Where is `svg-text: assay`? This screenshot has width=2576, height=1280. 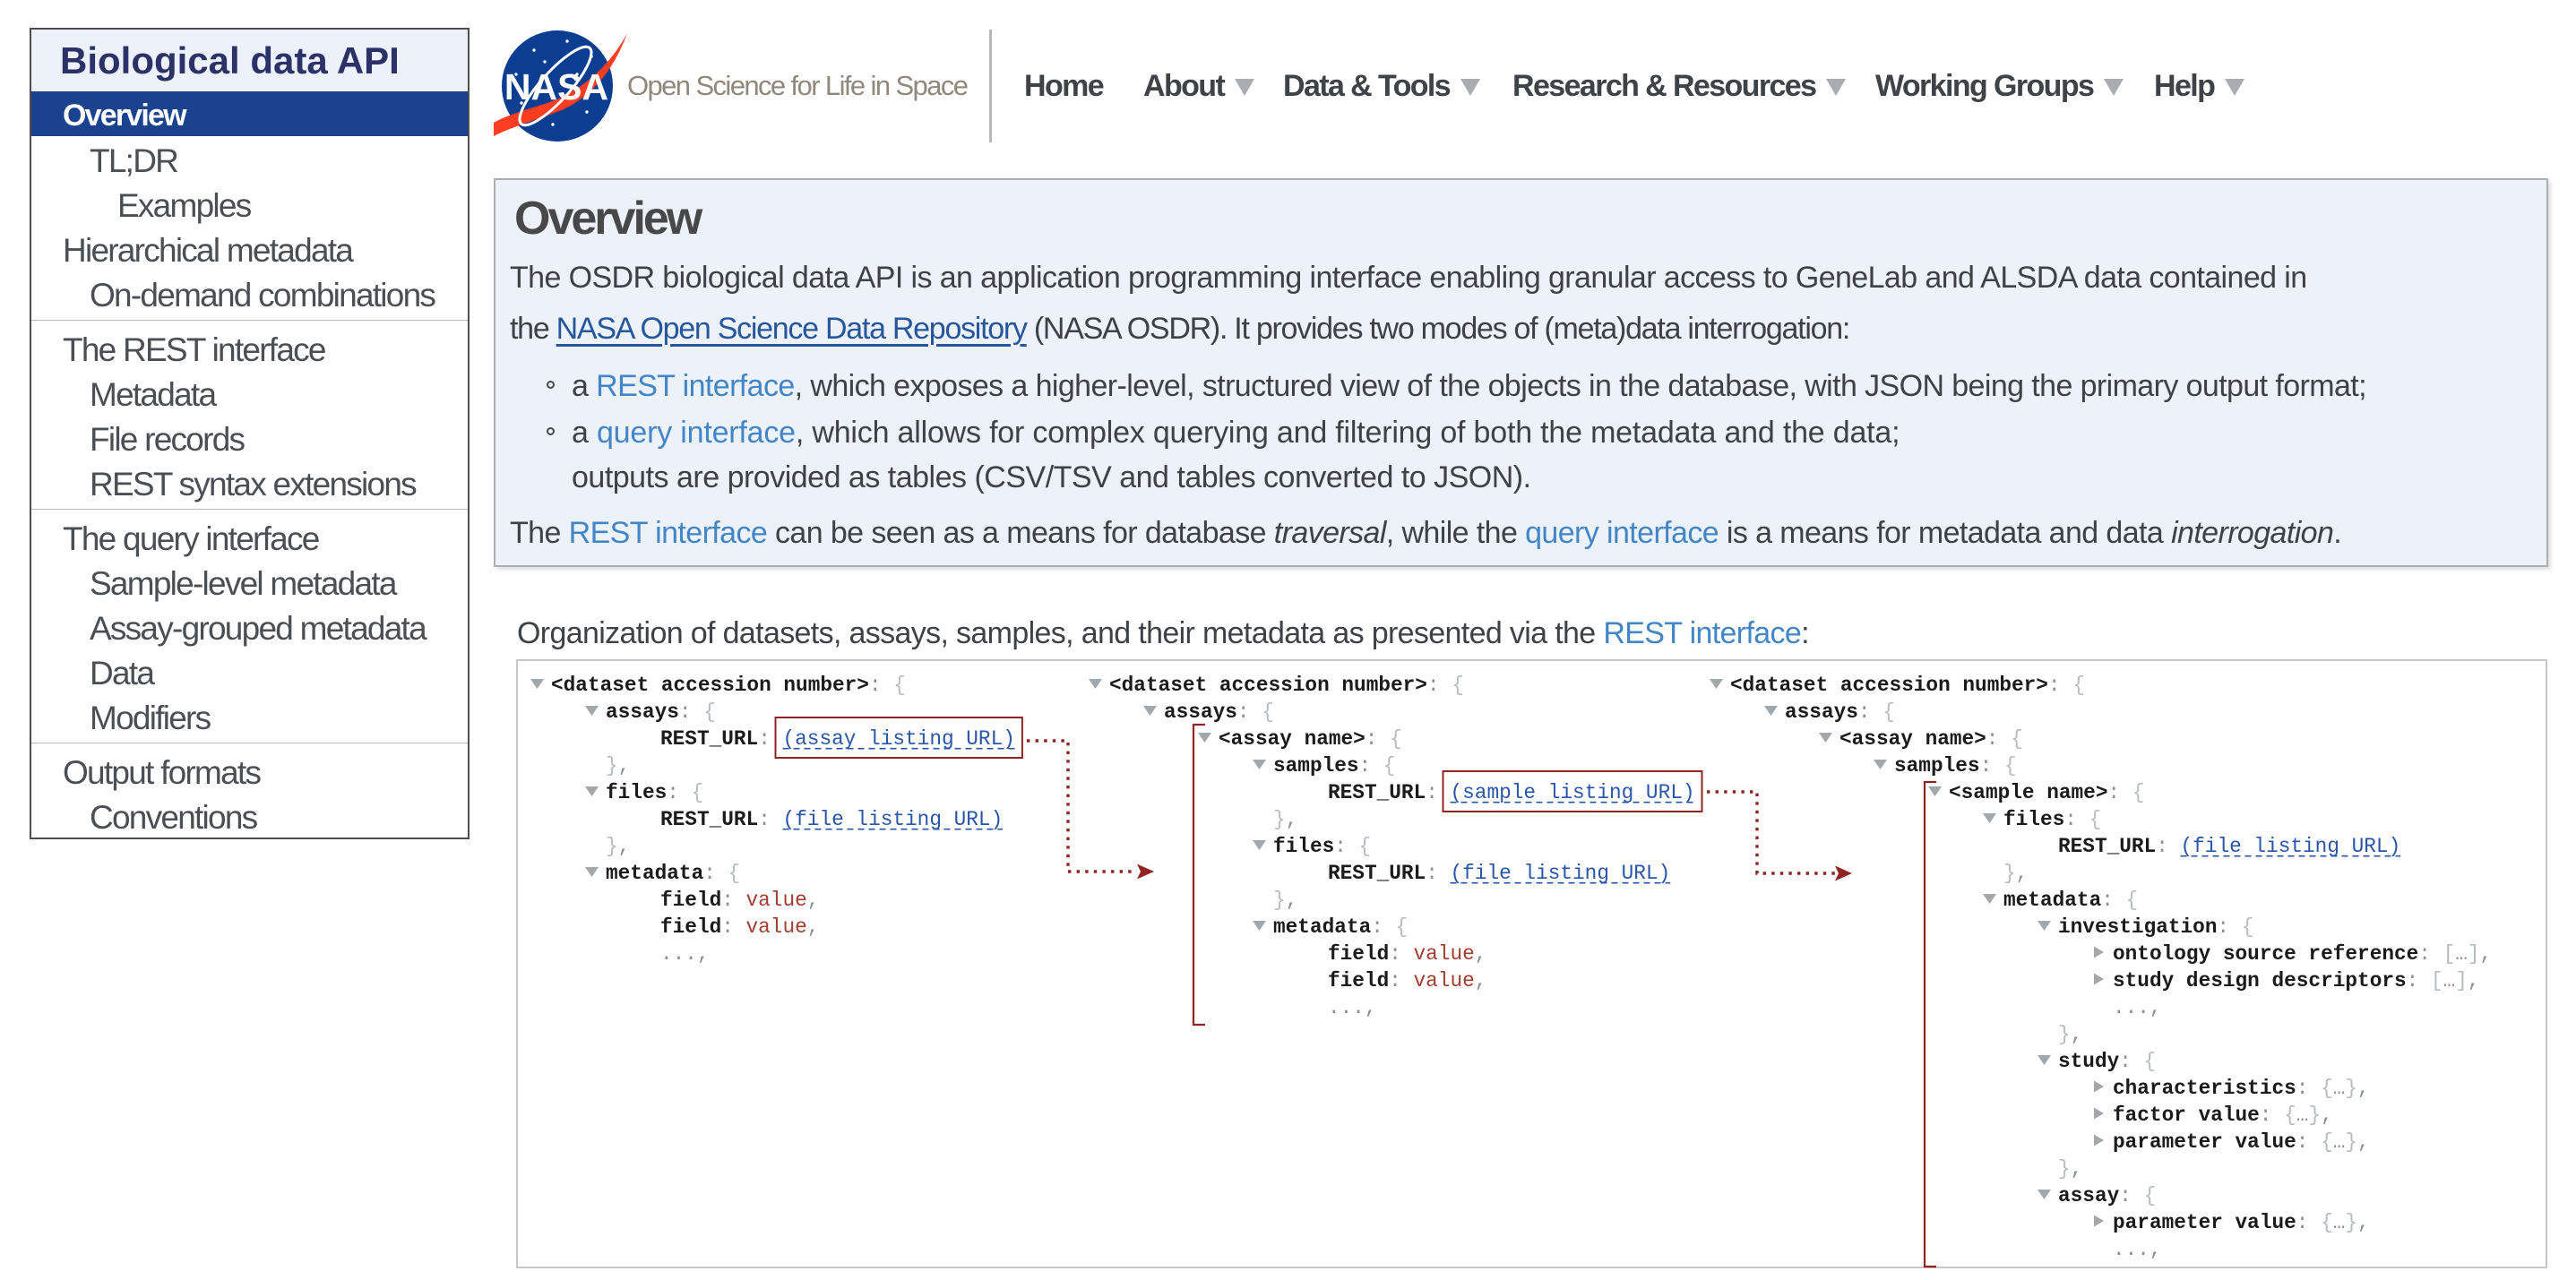 svg-text: assay is located at coordinates (2089, 1196).